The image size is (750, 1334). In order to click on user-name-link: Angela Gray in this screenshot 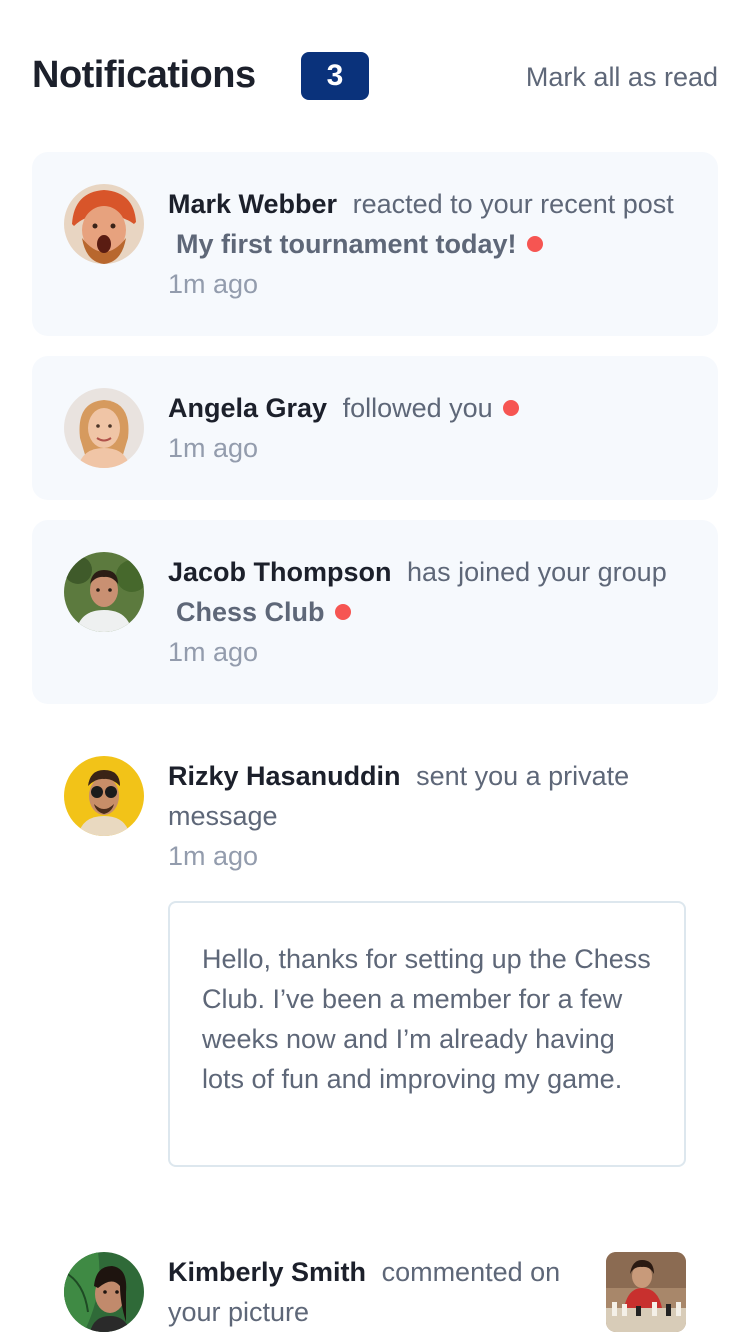, I will do `click(247, 408)`.